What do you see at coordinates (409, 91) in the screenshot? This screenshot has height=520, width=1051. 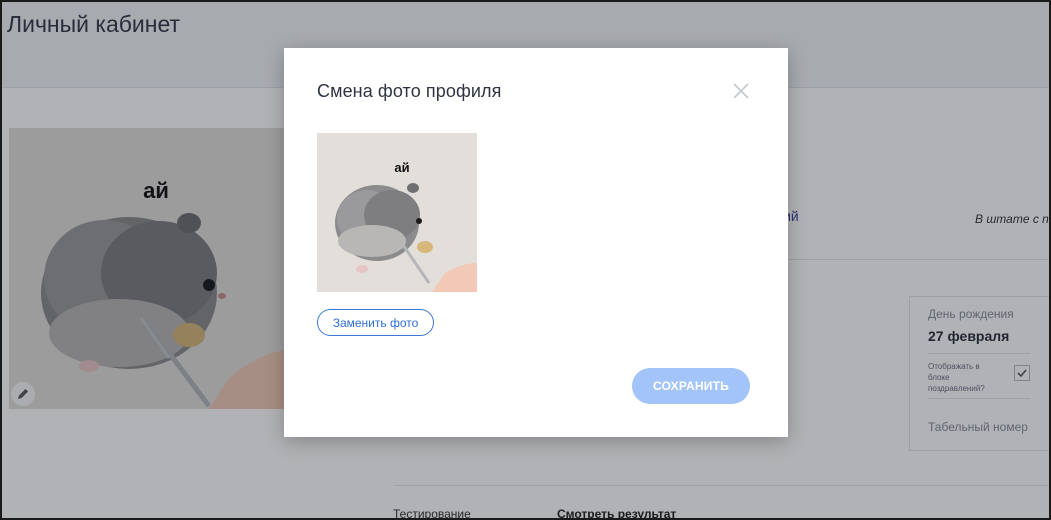 I see `dialog-title: Смена фото профиля` at bounding box center [409, 91].